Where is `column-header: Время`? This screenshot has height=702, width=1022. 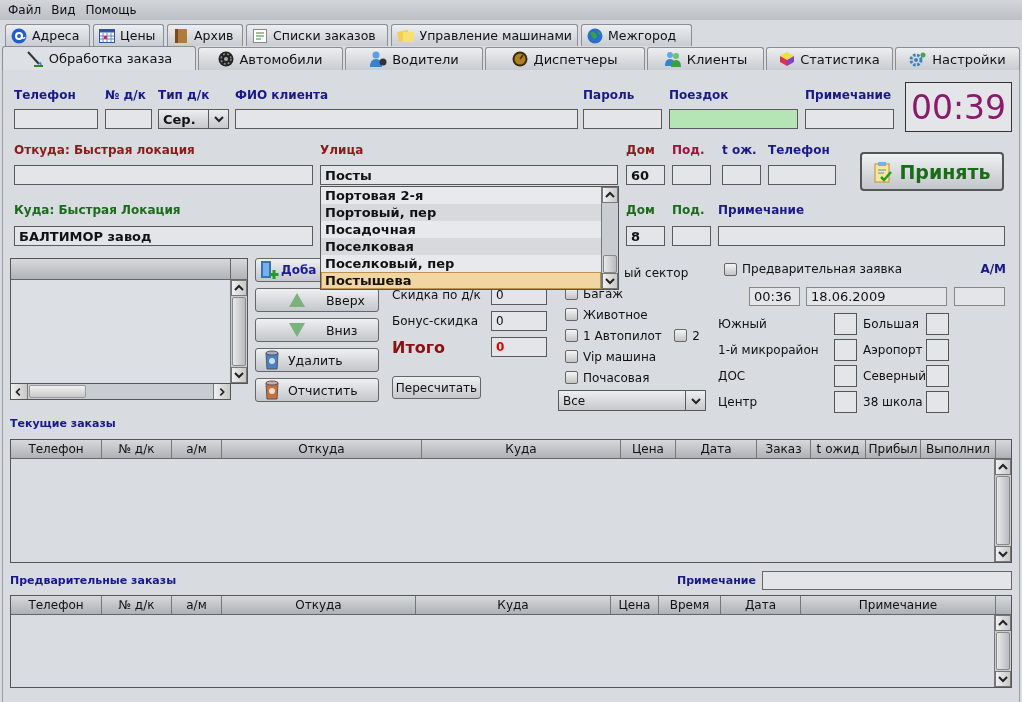
column-header: Время is located at coordinates (690, 605).